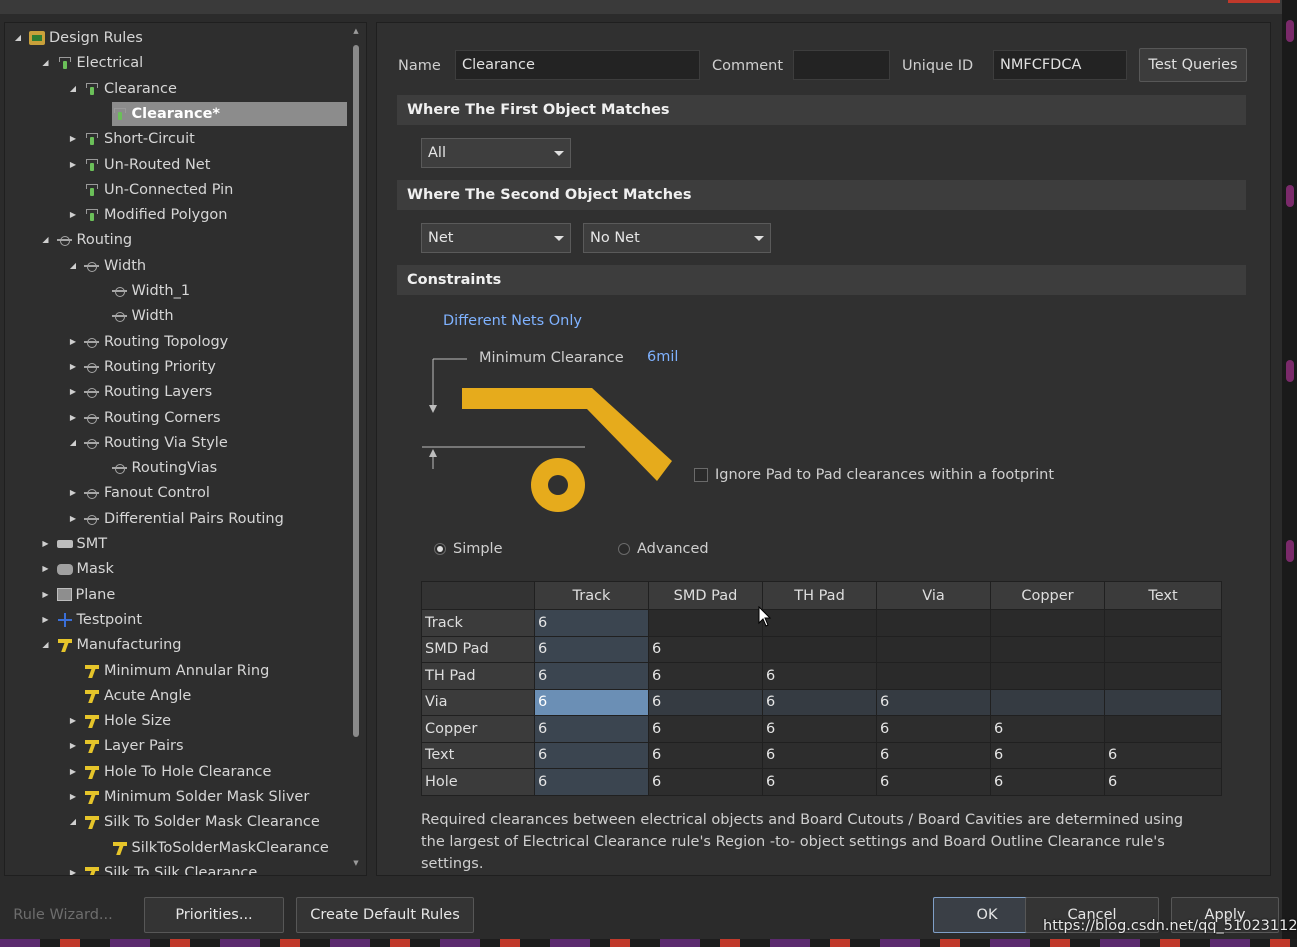  Describe the element at coordinates (92, 63) in the screenshot. I see `tree-item: ◢ Electrical` at that location.